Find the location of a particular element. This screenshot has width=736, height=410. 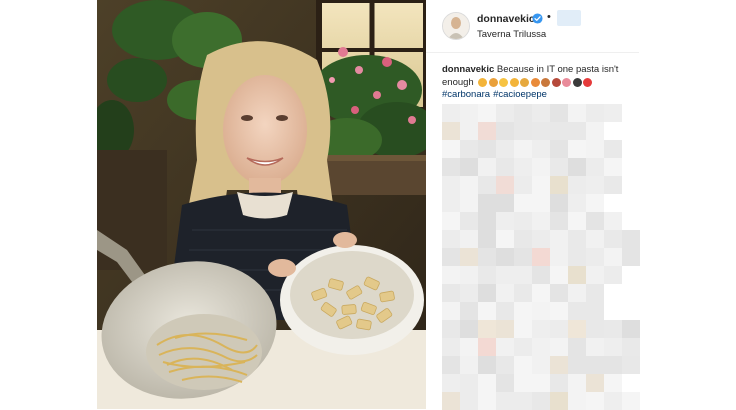

hashtag-link: #cacioepepe is located at coordinates (520, 94).